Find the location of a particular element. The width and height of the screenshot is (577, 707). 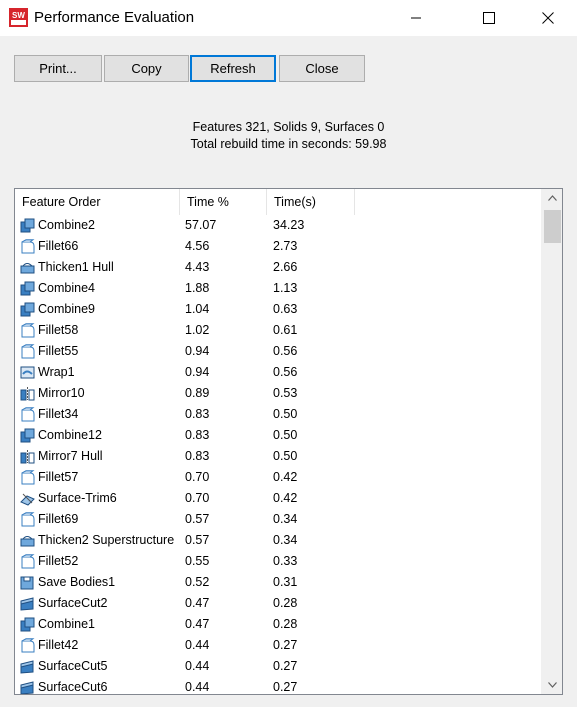

copy-button: Copy is located at coordinates (146, 68).